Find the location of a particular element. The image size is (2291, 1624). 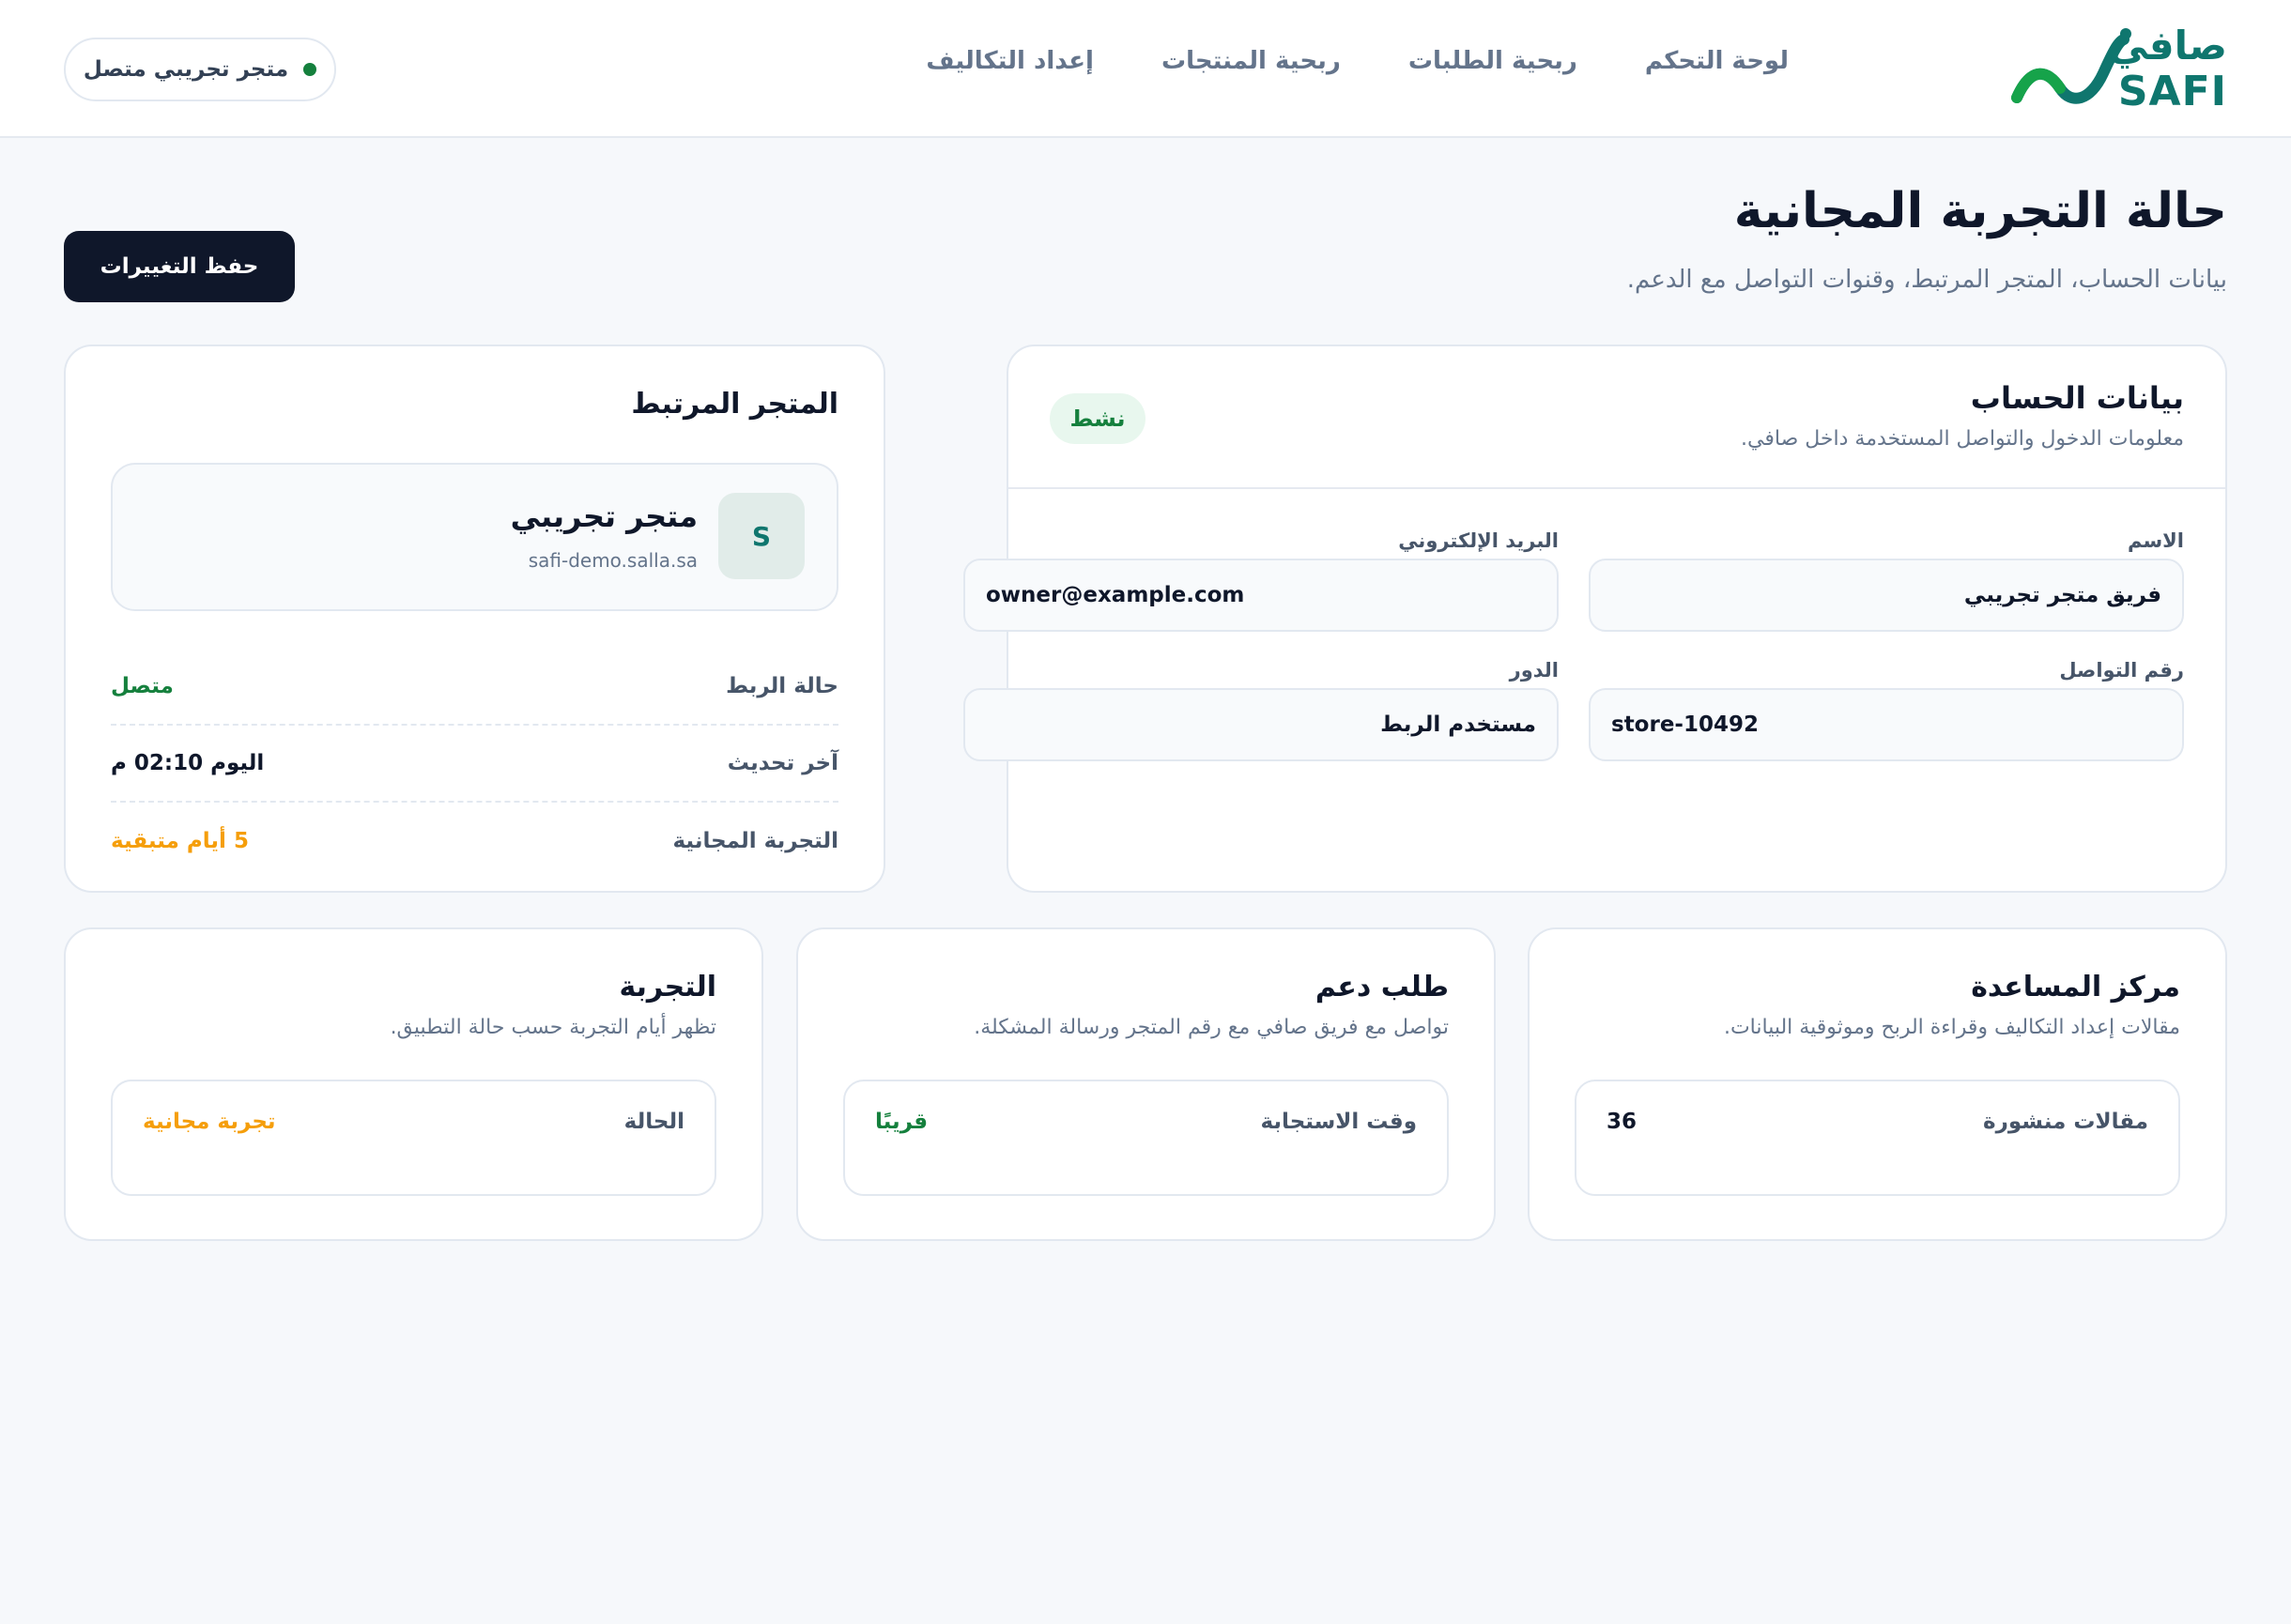

nav-item-cost-setup: إعداد التكاليف is located at coordinates (1010, 61).